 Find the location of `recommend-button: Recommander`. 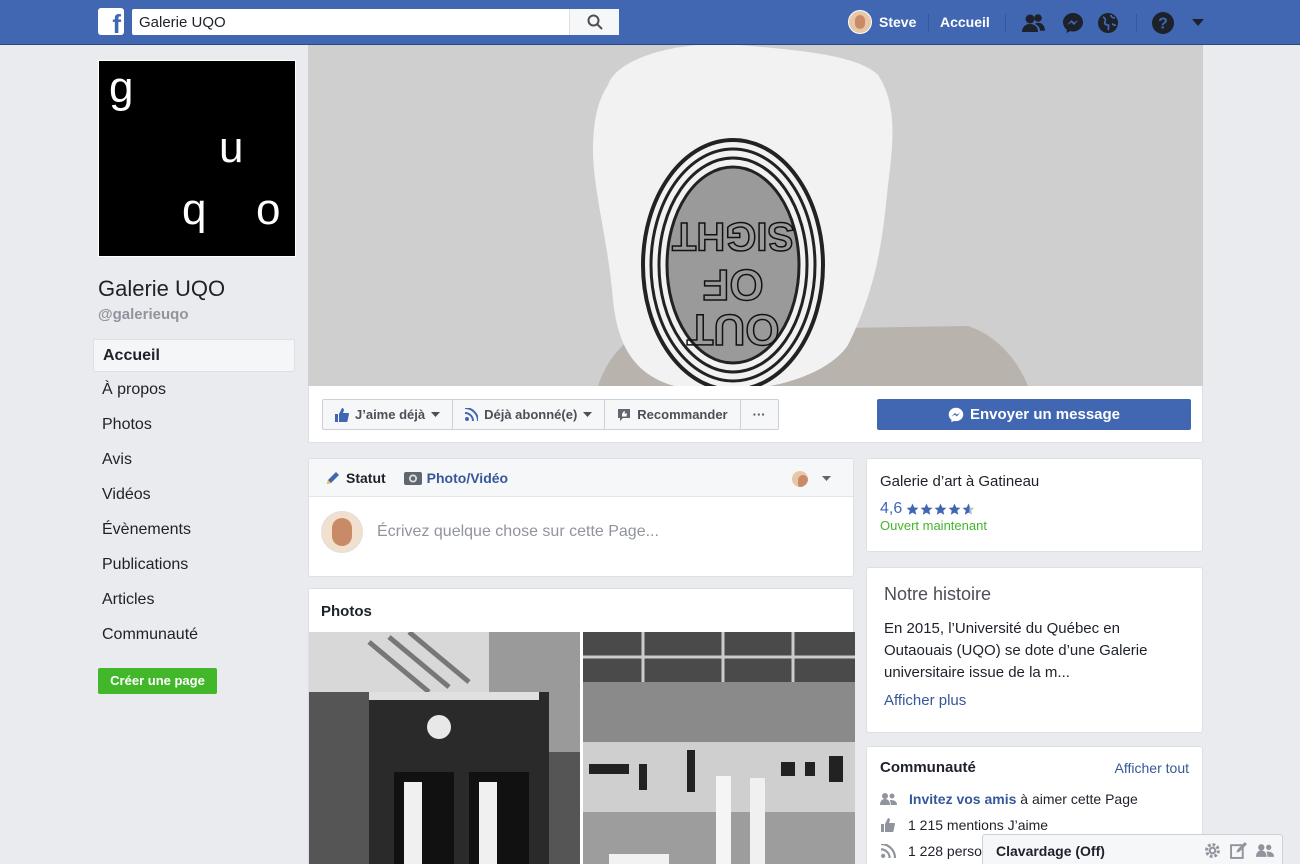

recommend-button: Recommander is located at coordinates (673, 414).